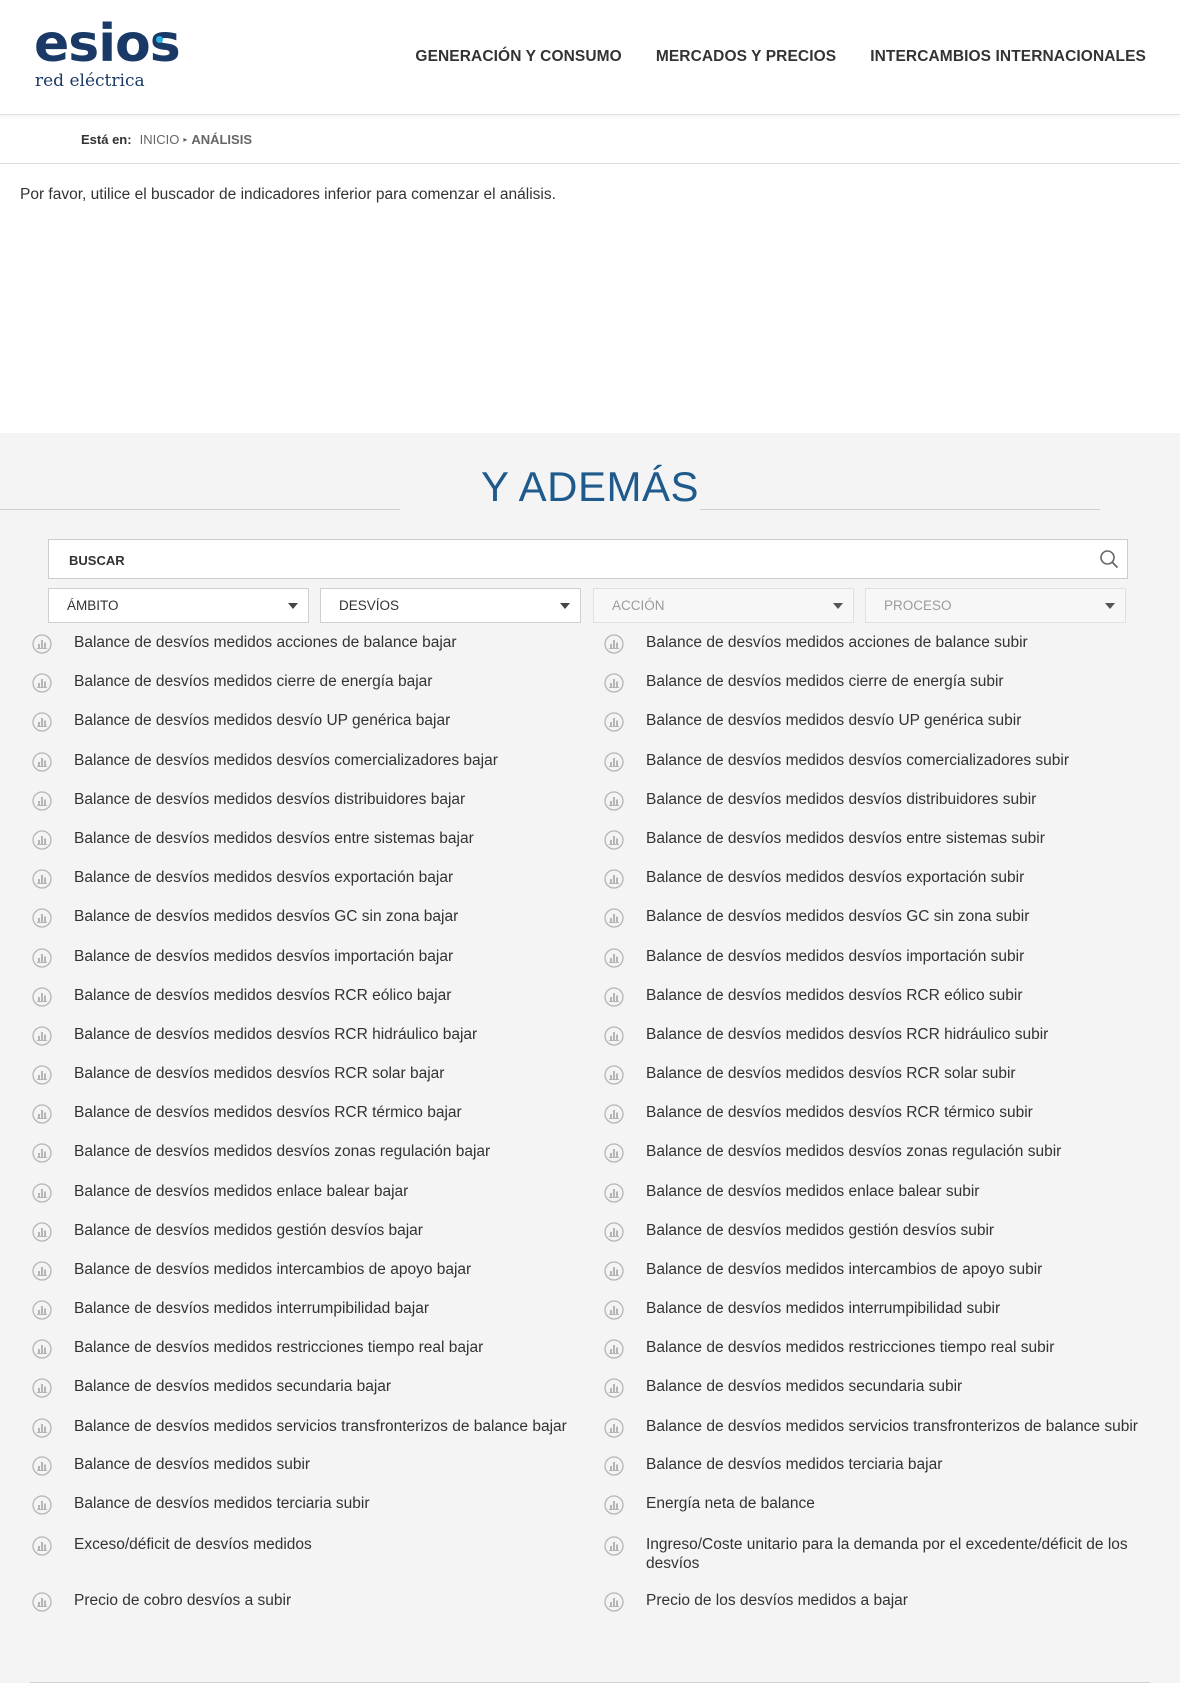 This screenshot has width=1180, height=1683. I want to click on indicator-list-item: Exceso/déficit de desvíos medidos, so click(312, 1545).